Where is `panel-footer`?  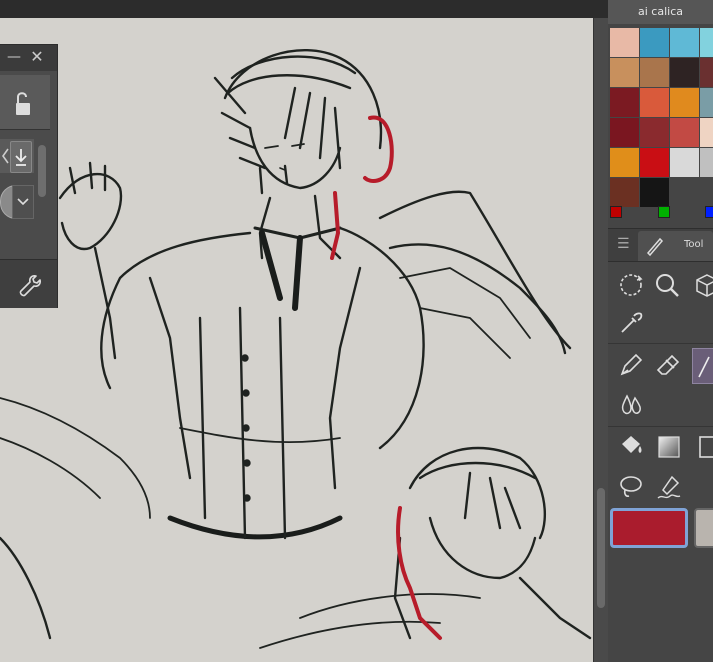
panel-footer is located at coordinates (28, 283).